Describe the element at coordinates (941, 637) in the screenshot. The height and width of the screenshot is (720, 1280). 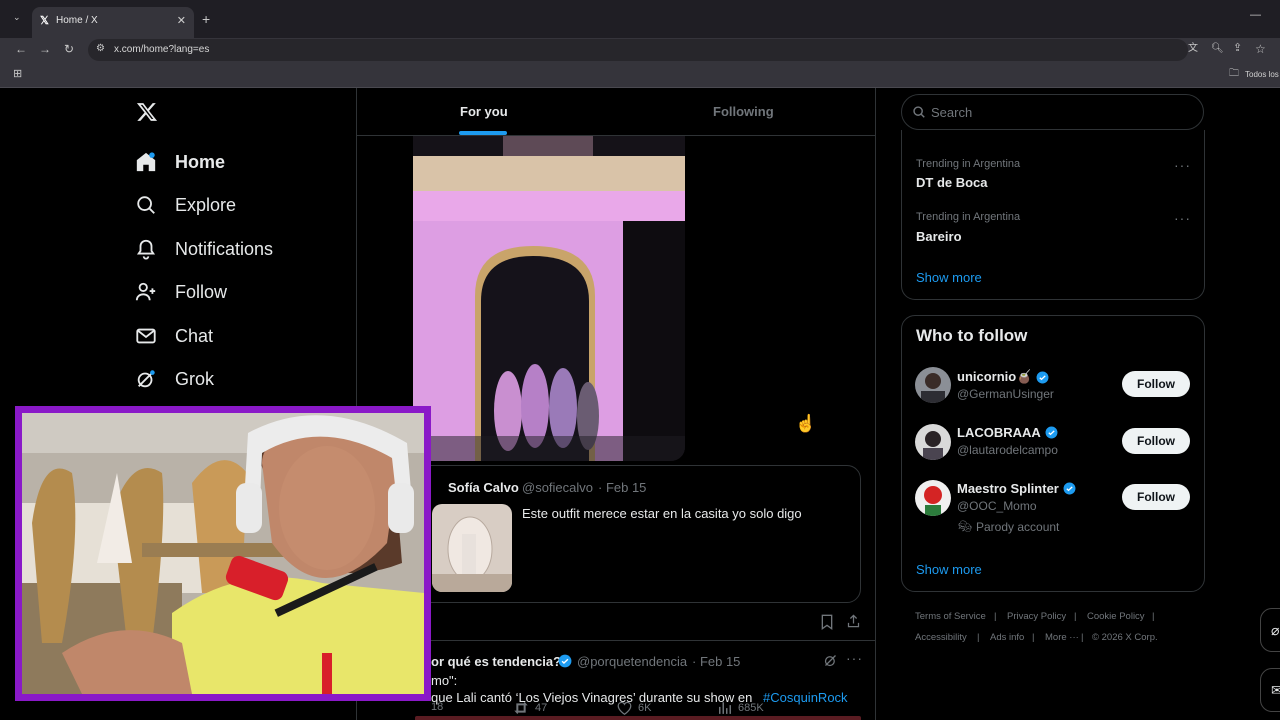
I see `footer-accessibility: Accessibility` at that location.